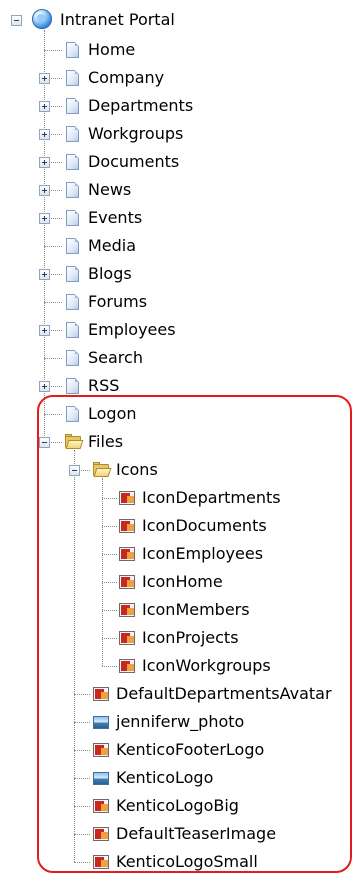  Describe the element at coordinates (43, 20) in the screenshot. I see `globe-icon` at that location.